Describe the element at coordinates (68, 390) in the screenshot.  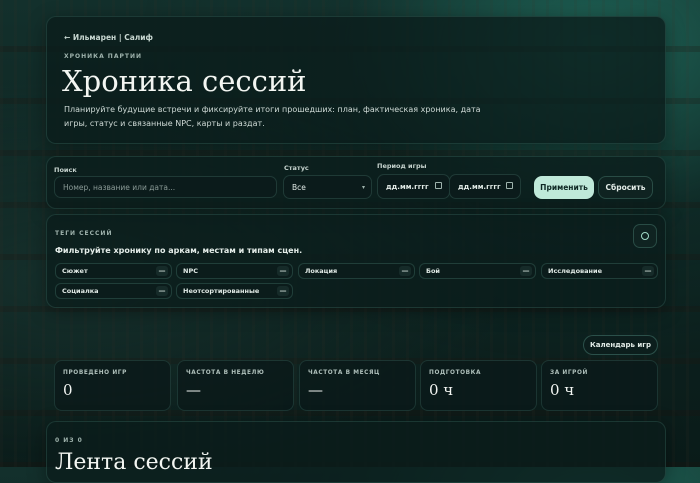
I see `stat-value: 0` at that location.